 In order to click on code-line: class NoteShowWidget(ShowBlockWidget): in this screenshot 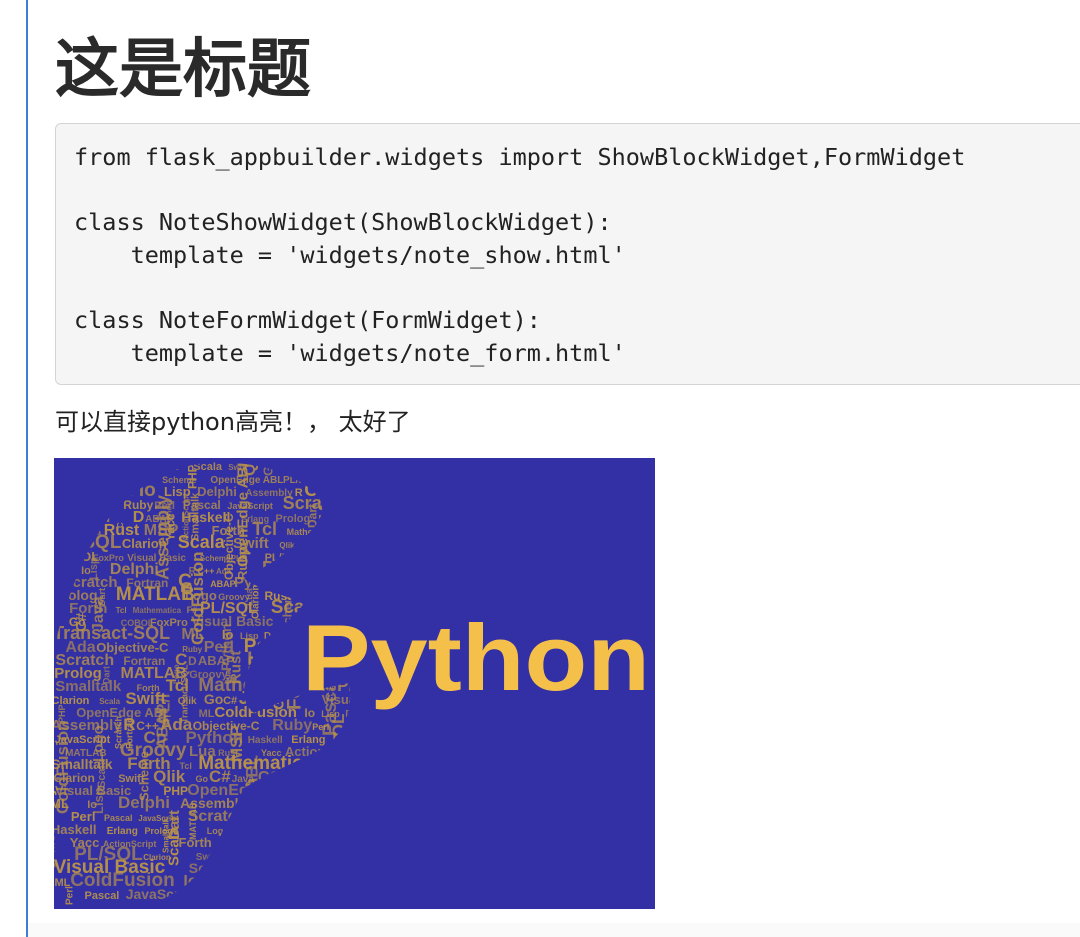, I will do `click(343, 222)`.